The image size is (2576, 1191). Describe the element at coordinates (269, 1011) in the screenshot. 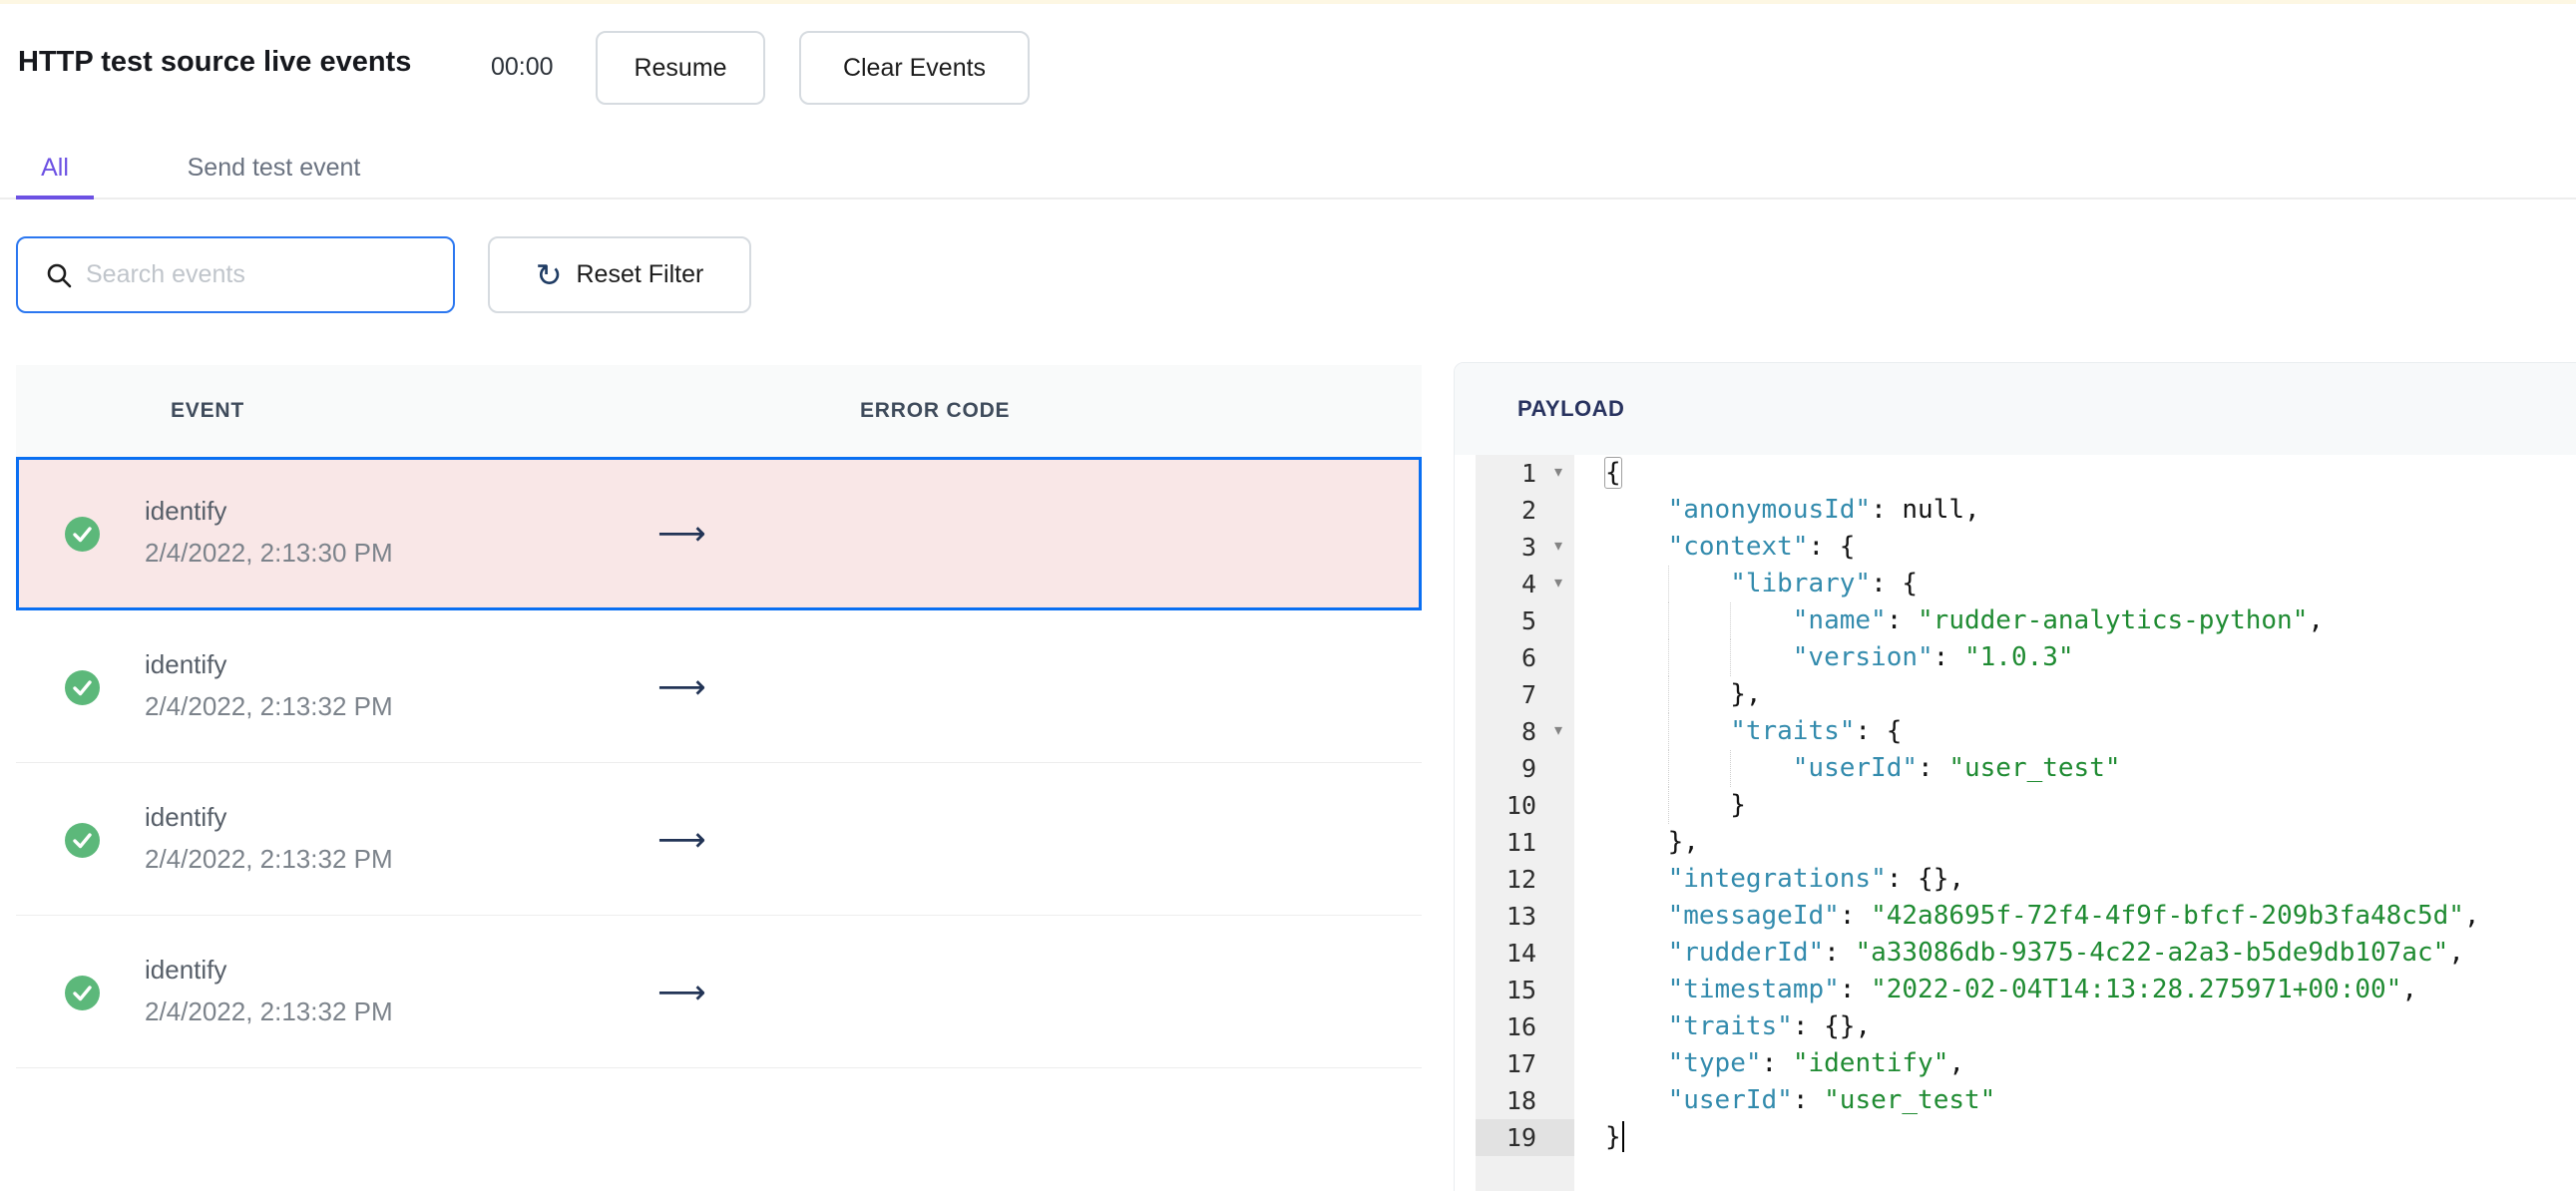

I see `event-timestamp: 2/4/2022, 2:13:32 PM` at that location.